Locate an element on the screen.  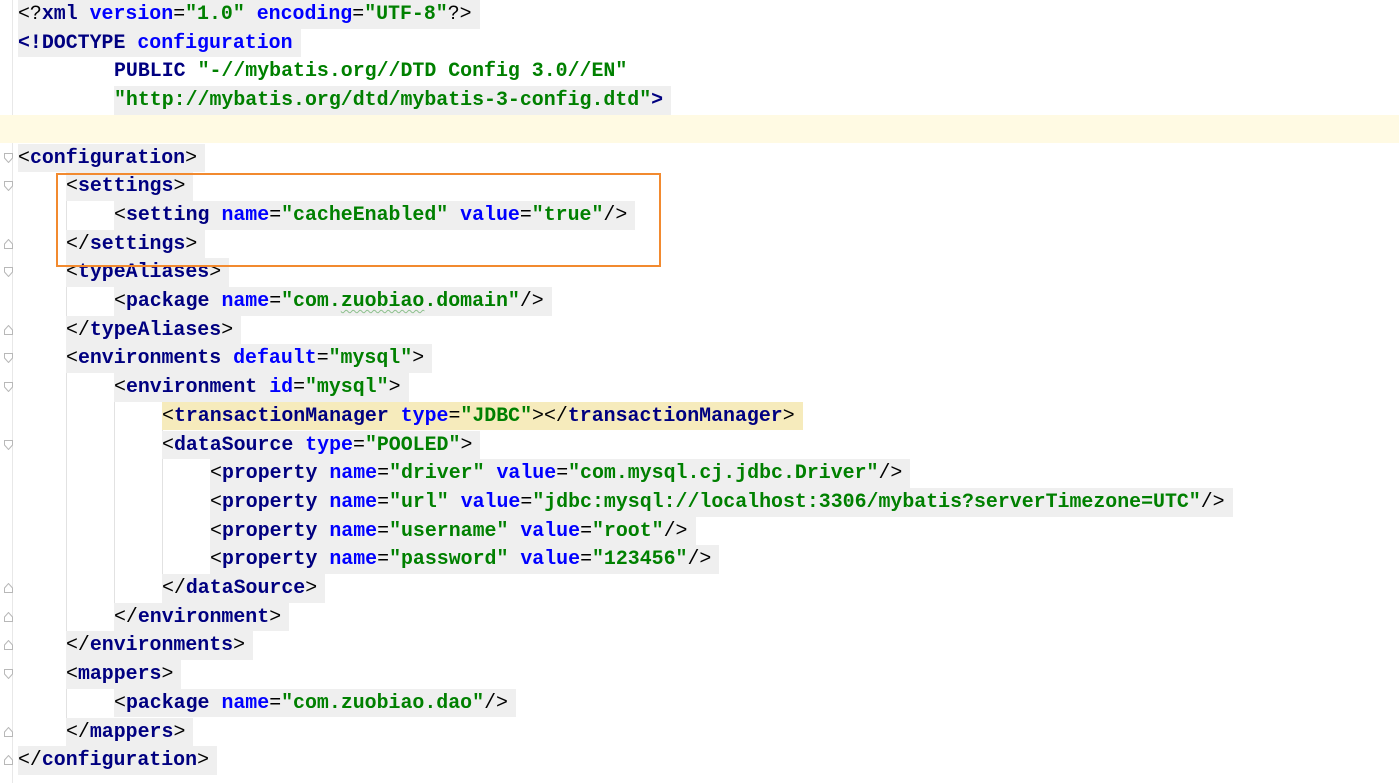
code-segment: <!DOCTYPE configuration is located at coordinates (159, 43).